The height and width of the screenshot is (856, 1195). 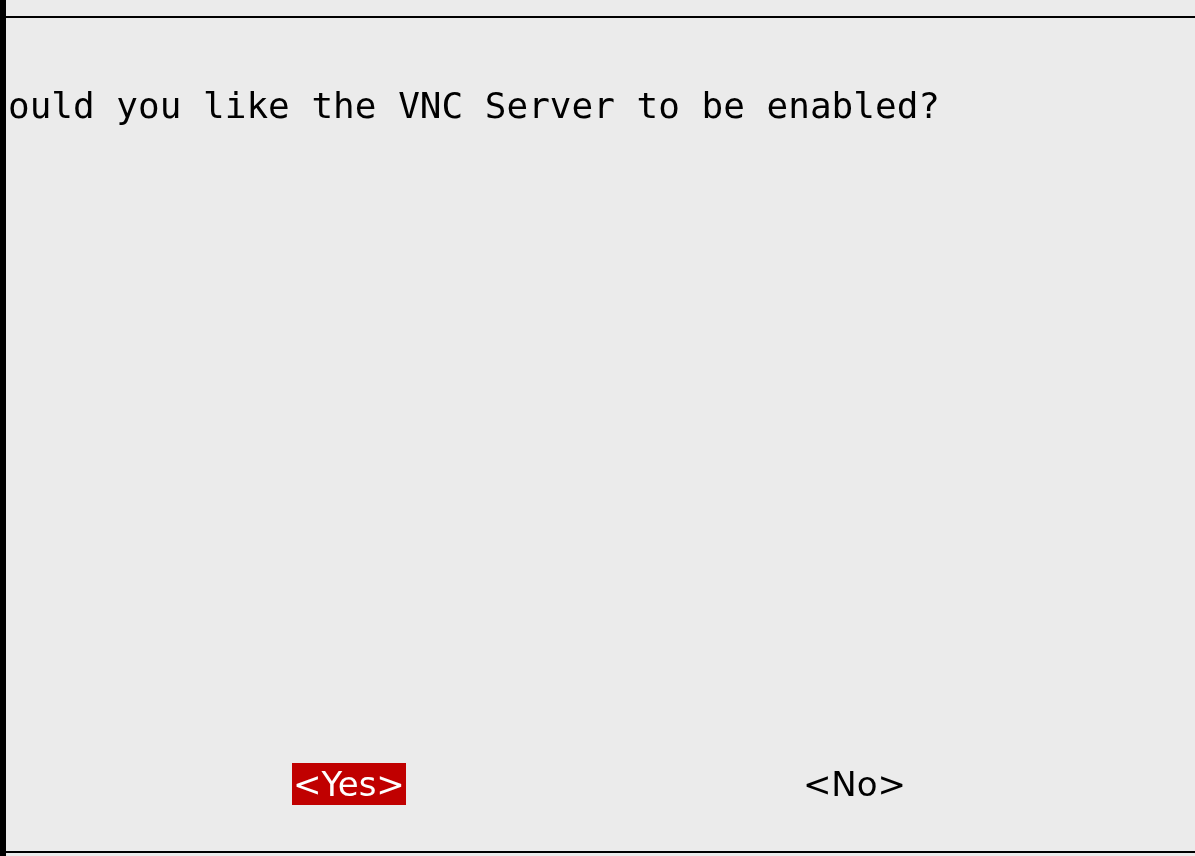 I want to click on dialog-button: <No>, so click(x=854, y=784).